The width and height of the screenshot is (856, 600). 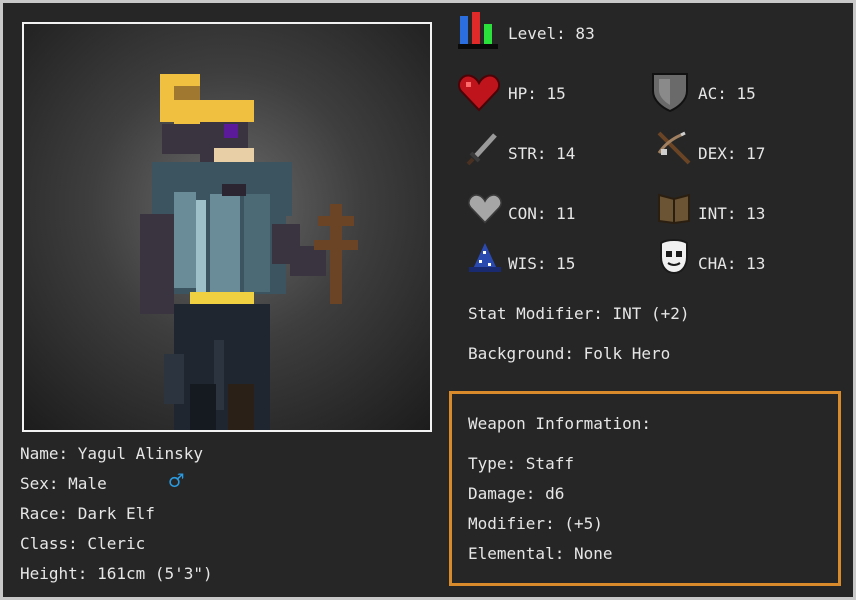 What do you see at coordinates (732, 213) in the screenshot?
I see `int-value: INT: 13` at bounding box center [732, 213].